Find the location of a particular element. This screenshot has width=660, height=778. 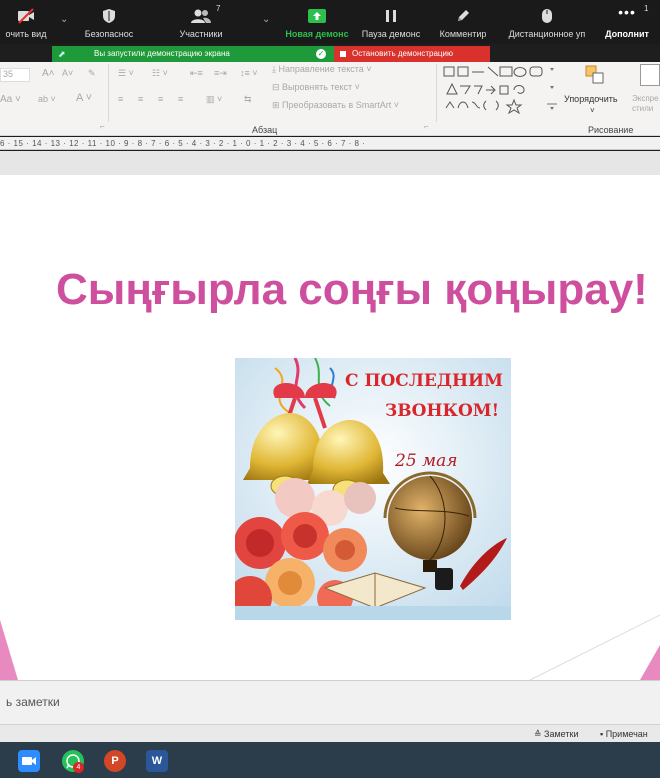

more-count: 1 is located at coordinates (646, 8).